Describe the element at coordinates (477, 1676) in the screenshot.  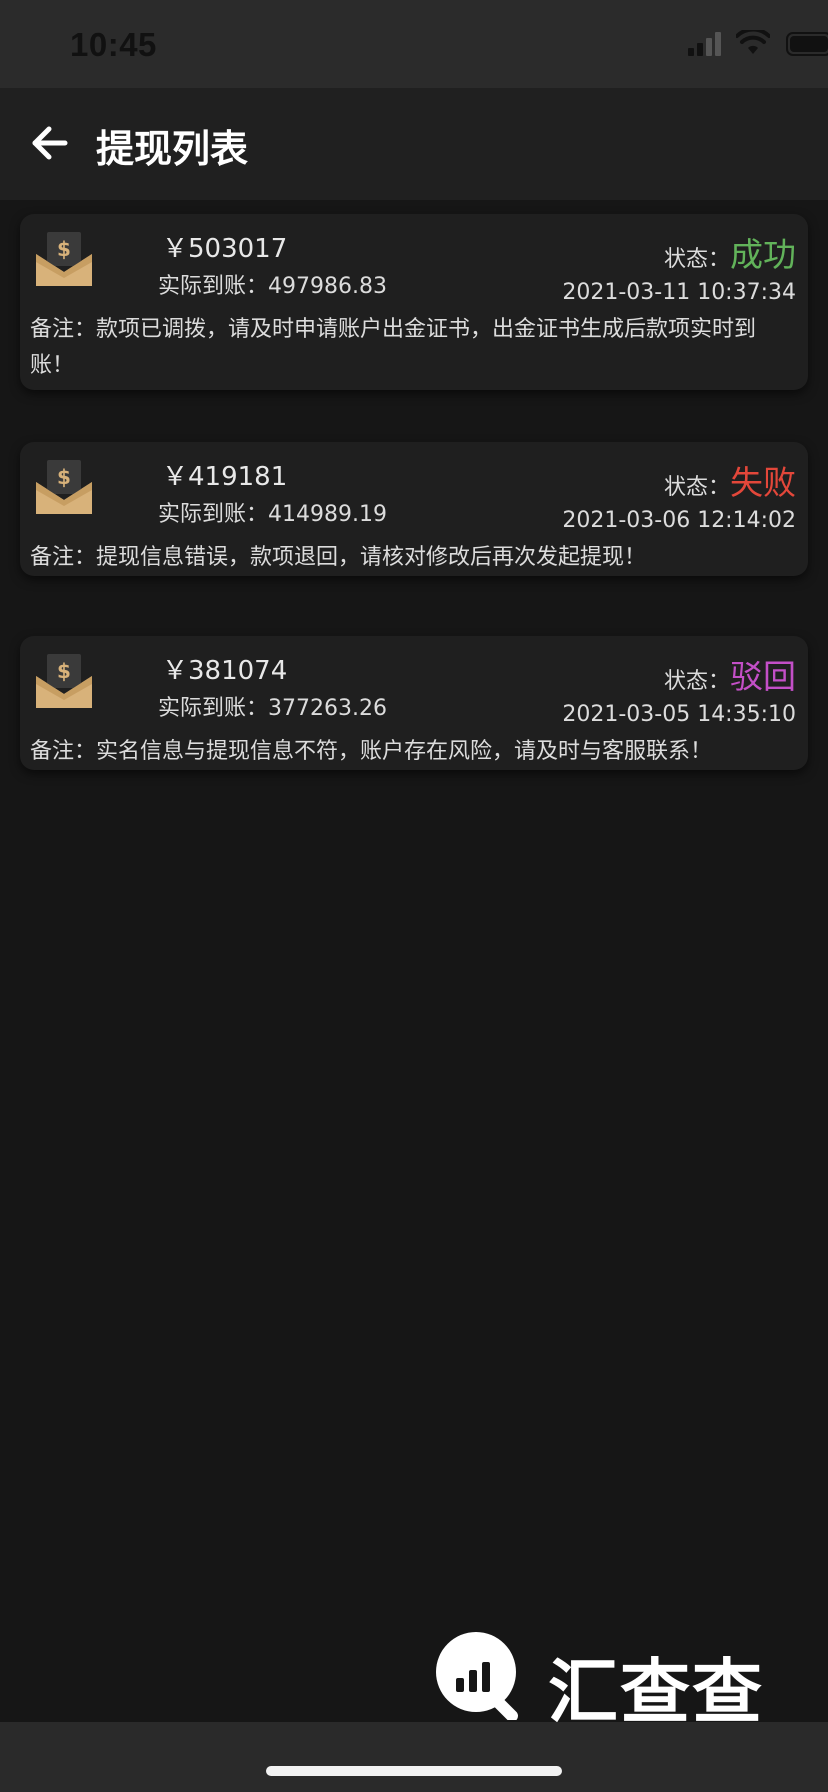
I see `chart-magnifier-logo` at that location.